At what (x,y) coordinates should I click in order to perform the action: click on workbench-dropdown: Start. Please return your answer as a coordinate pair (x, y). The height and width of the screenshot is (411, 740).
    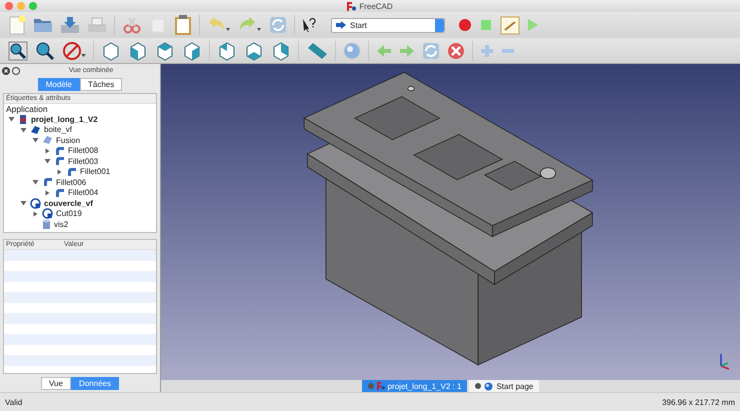
    Looking at the image, I should click on (388, 25).